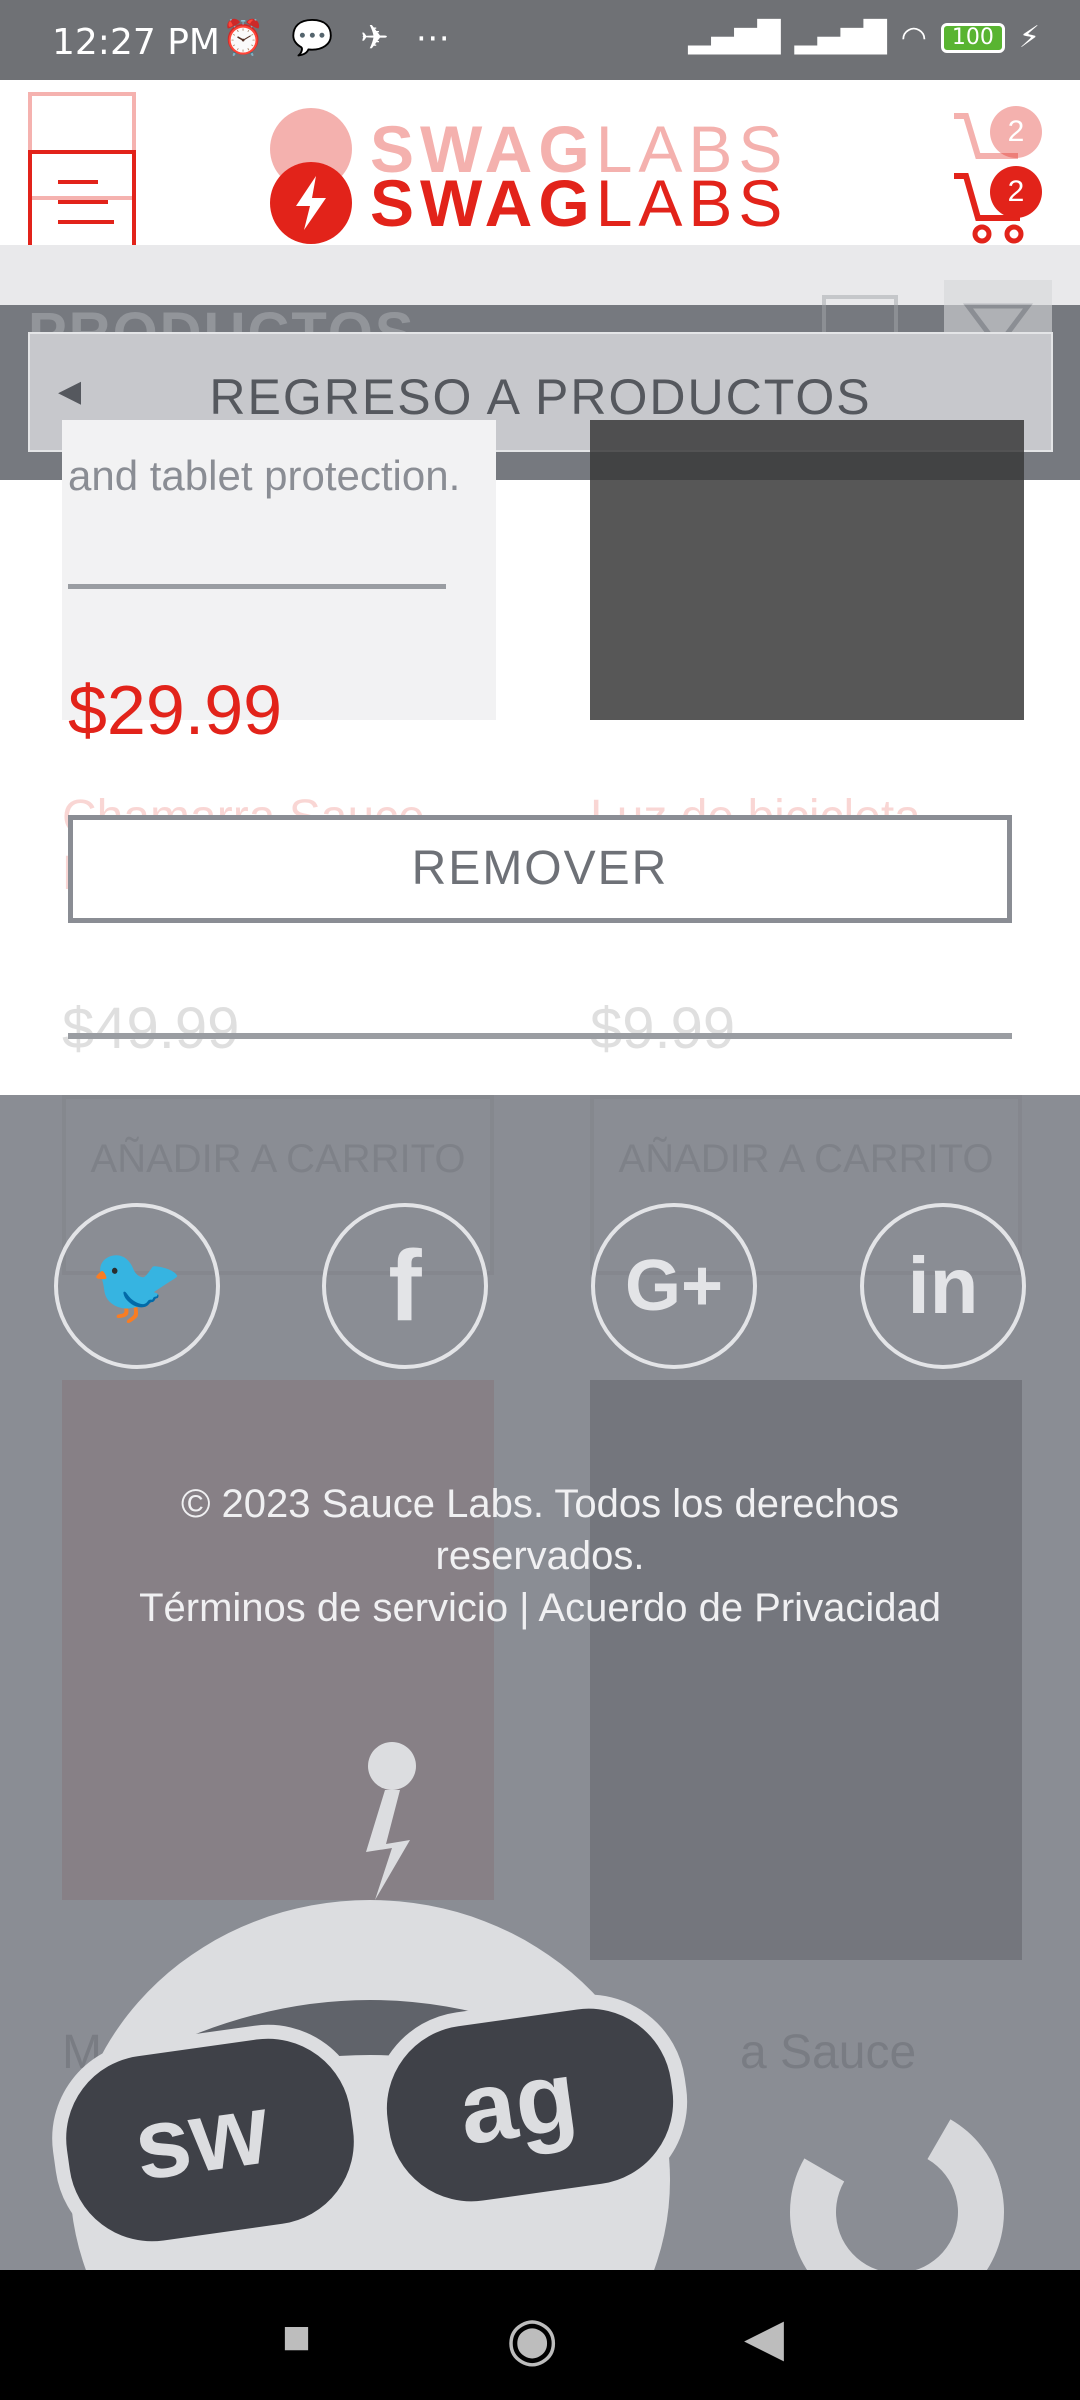 This screenshot has height=2400, width=1080. Describe the element at coordinates (136, 42) in the screenshot. I see `status-time: 12:27 PM` at that location.